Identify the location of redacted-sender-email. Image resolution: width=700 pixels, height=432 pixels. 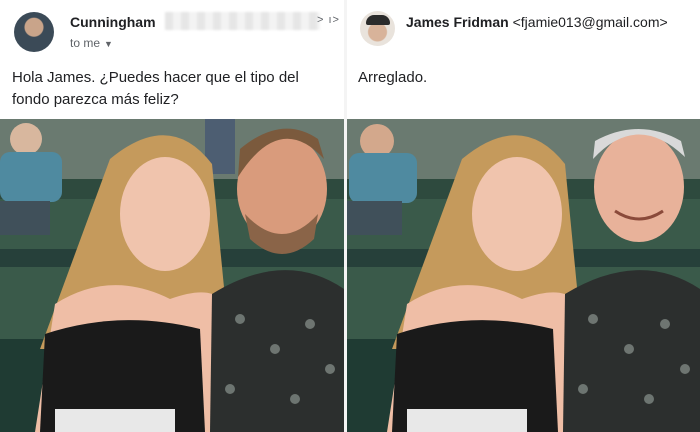
(242, 21).